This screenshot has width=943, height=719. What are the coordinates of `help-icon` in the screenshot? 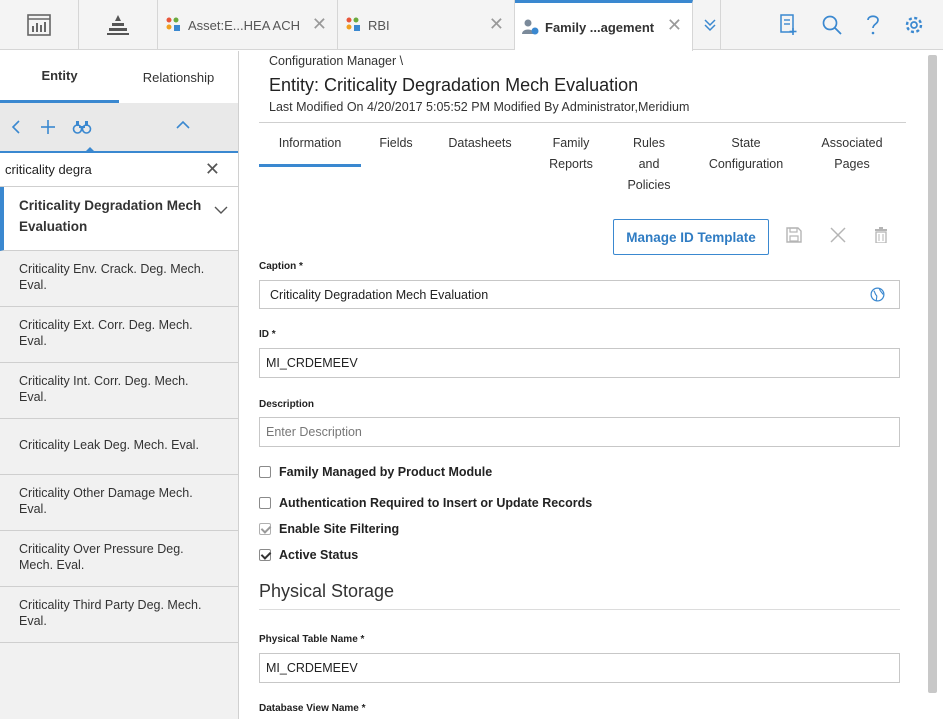 It's located at (873, 25).